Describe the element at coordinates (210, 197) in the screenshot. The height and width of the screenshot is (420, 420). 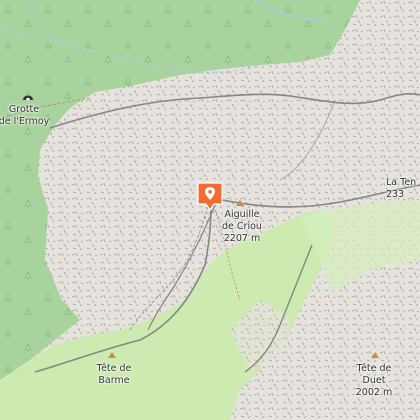
I see `location-pin-icon` at that location.